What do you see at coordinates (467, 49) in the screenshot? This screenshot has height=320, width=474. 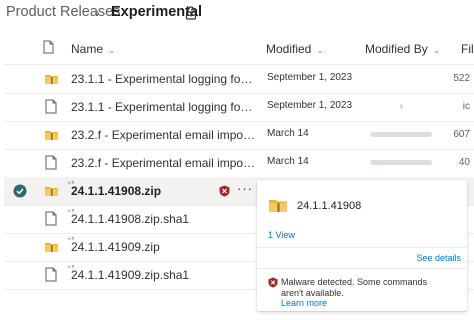 I see `column-header-file-size: Fil` at bounding box center [467, 49].